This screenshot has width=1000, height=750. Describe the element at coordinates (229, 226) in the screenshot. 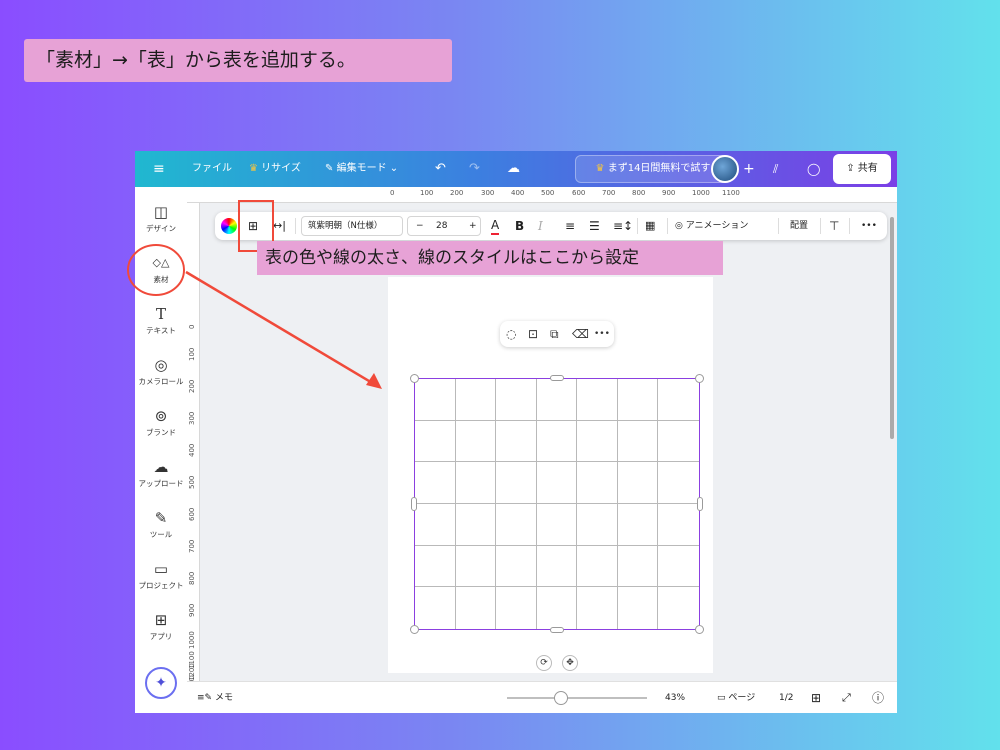

I see `color-wheel-icon` at that location.